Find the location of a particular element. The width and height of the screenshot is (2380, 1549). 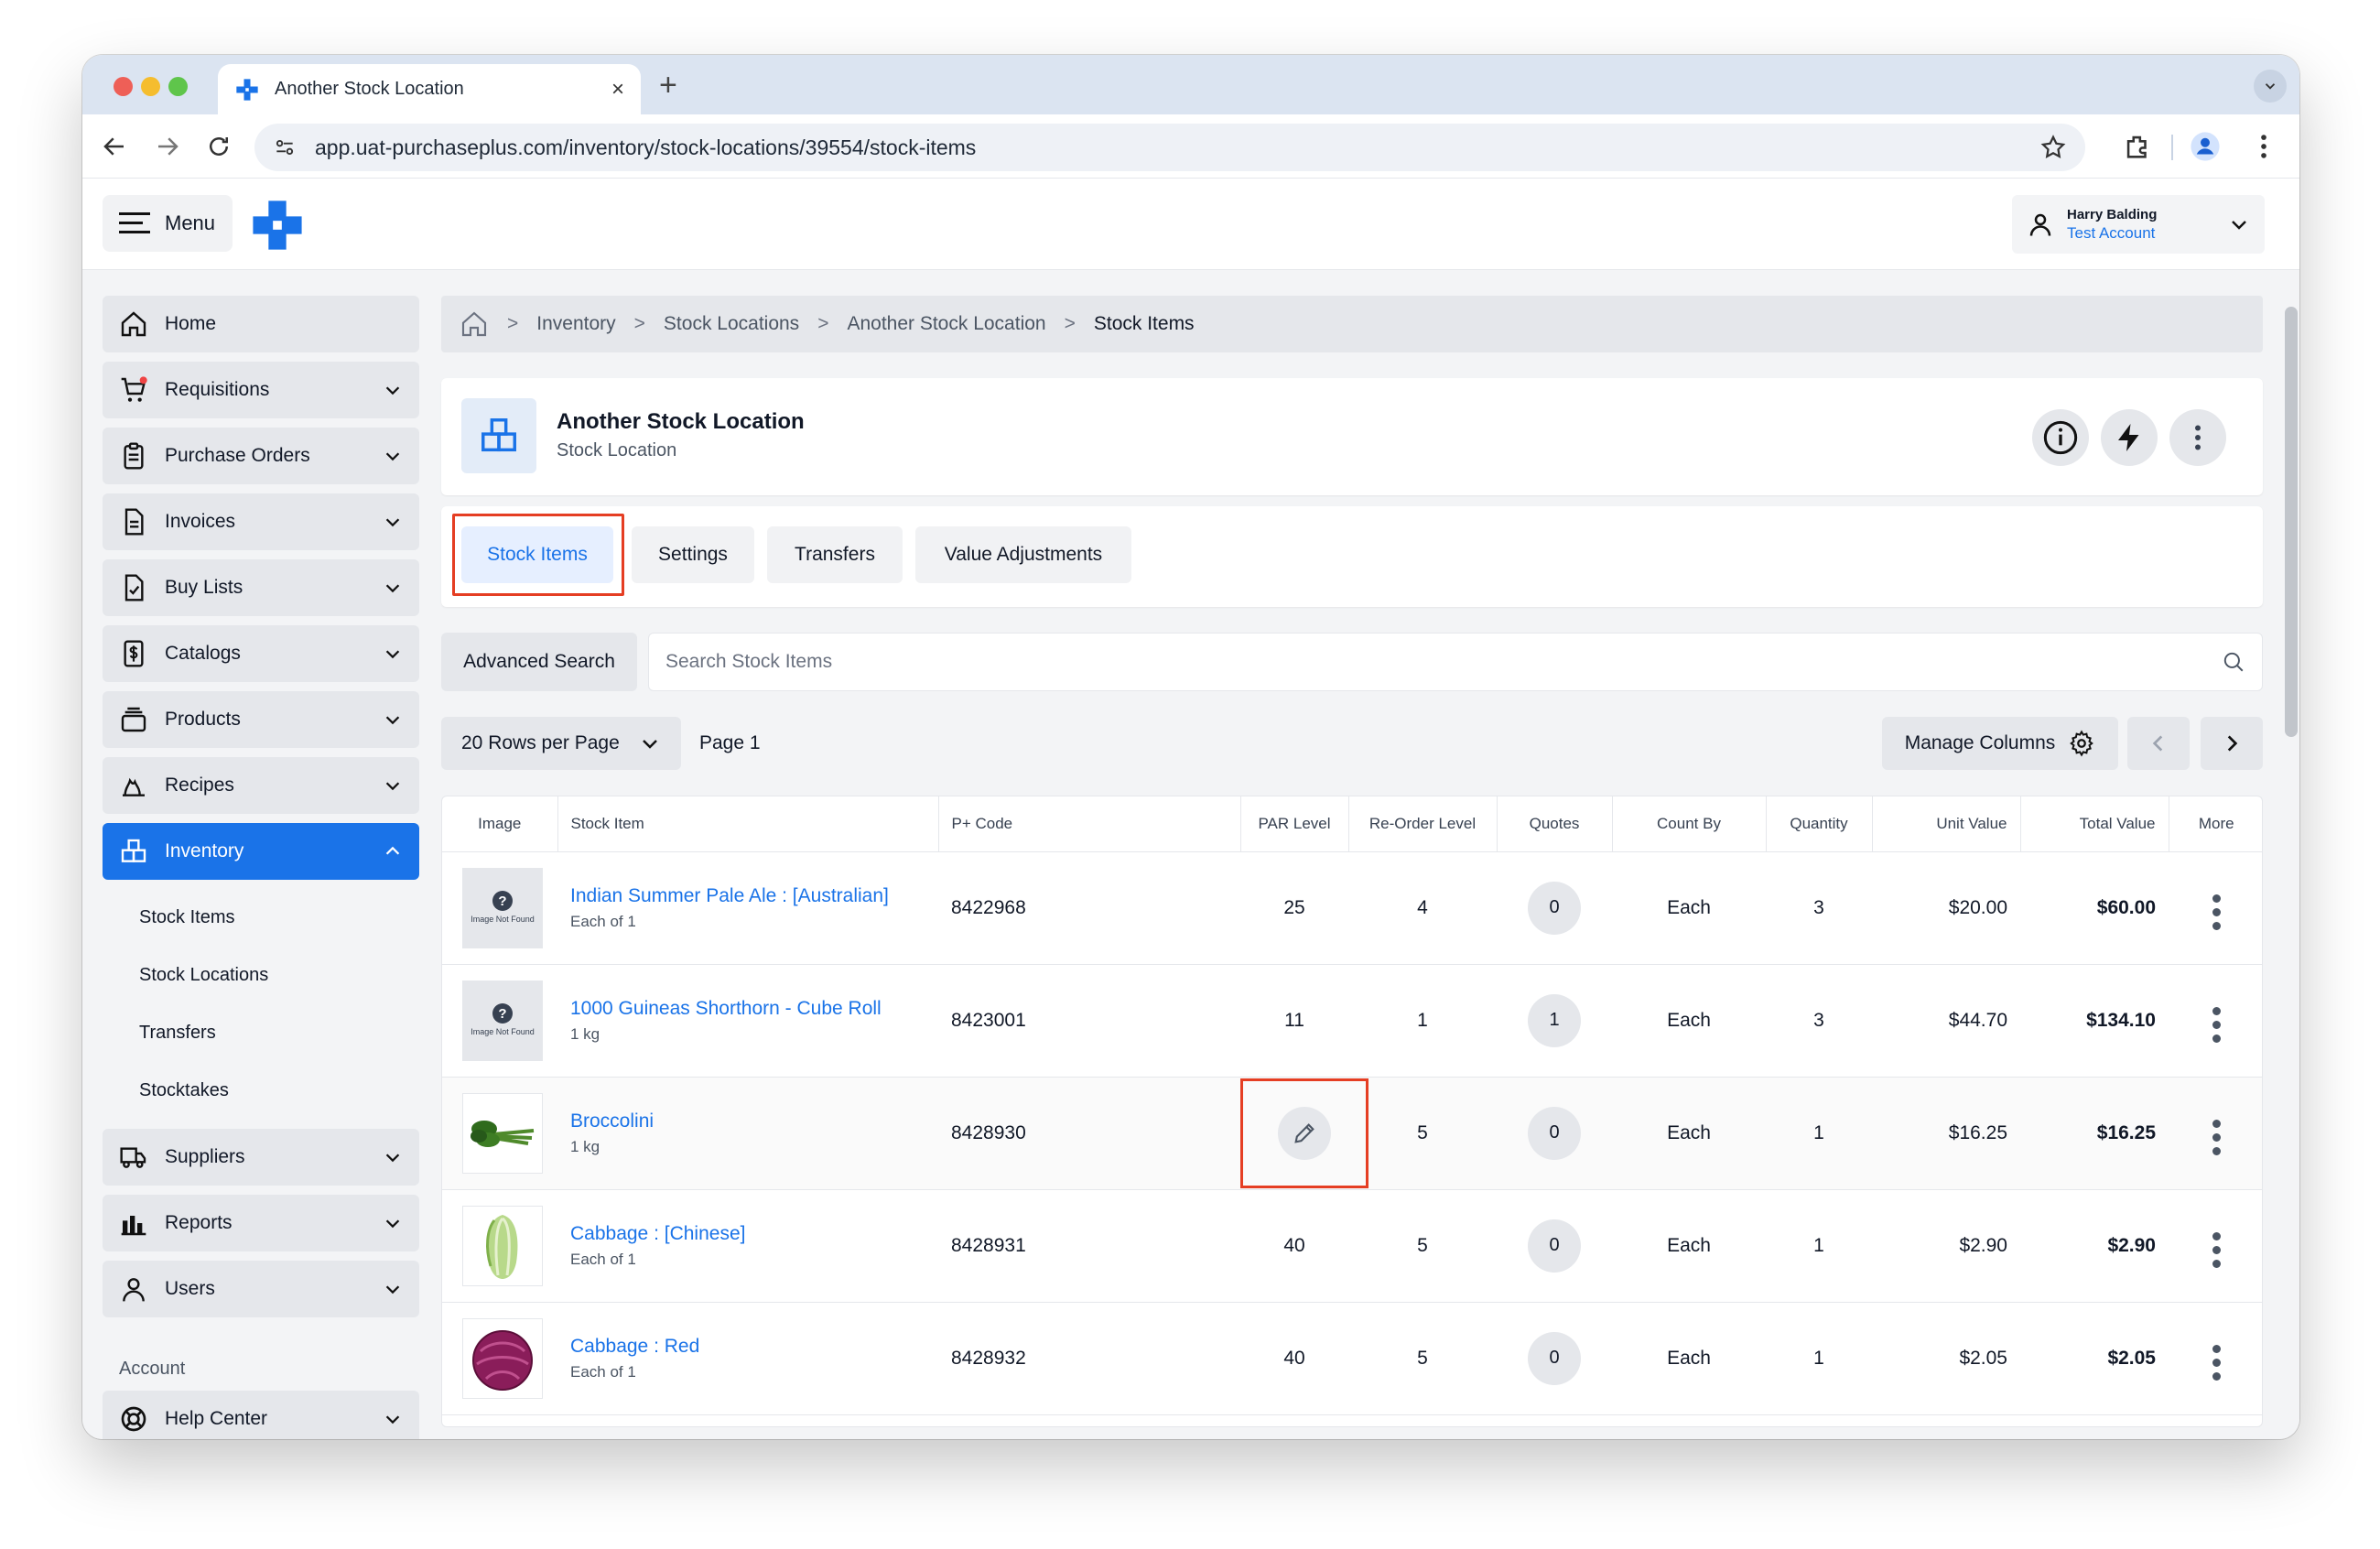

next-page-button is located at coordinates (2232, 743).